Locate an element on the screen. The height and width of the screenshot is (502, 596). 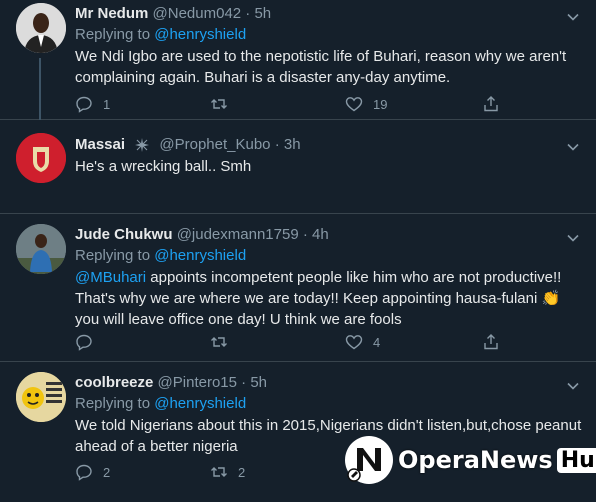
display-name: Jude Chukwu is located at coordinates (124, 234).